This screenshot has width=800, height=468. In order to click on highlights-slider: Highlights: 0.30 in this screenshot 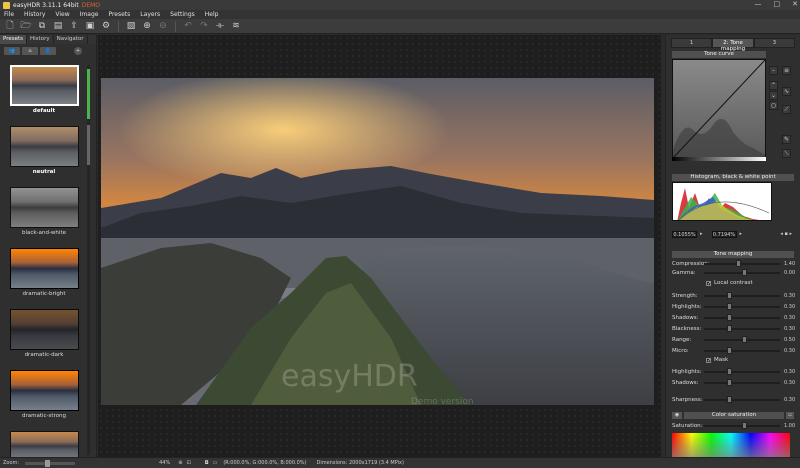, I will do `click(734, 307)`.